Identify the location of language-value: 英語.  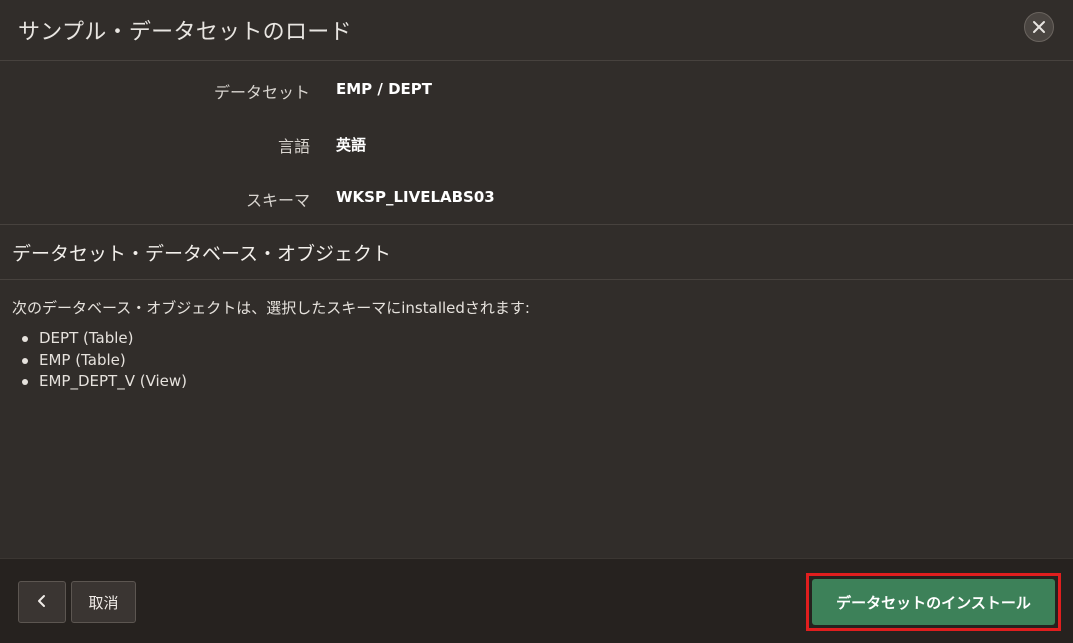
(351, 145).